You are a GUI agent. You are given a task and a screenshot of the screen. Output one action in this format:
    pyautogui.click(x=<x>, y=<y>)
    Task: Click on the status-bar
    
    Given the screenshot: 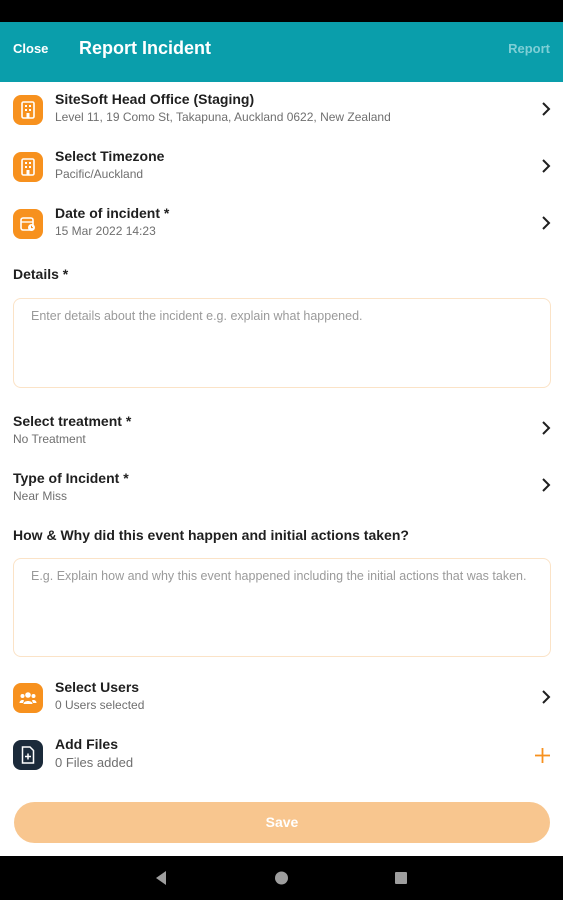 What is the action you would take?
    pyautogui.click(x=281, y=11)
    